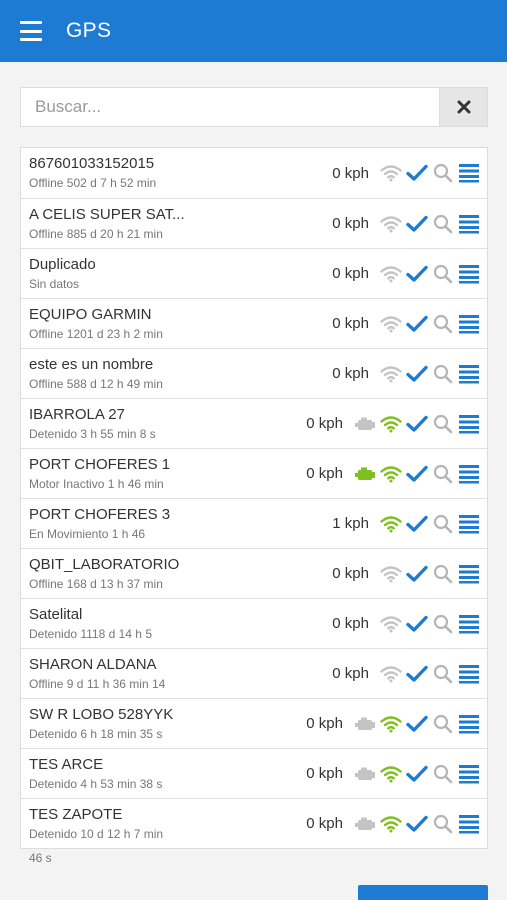 The height and width of the screenshot is (900, 507). I want to click on hamburger-menu-icon, so click(31, 31).